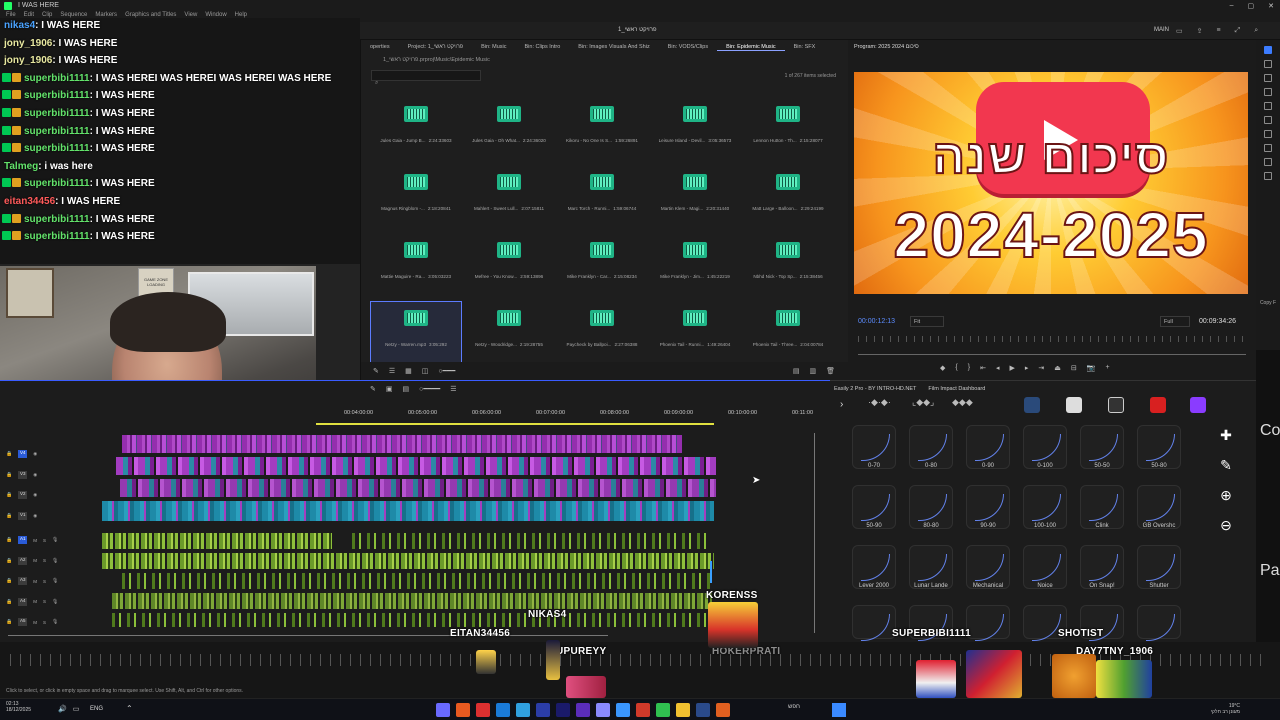 This screenshot has width=1280, height=720. I want to click on minimize-icon: –, so click(1232, 6).